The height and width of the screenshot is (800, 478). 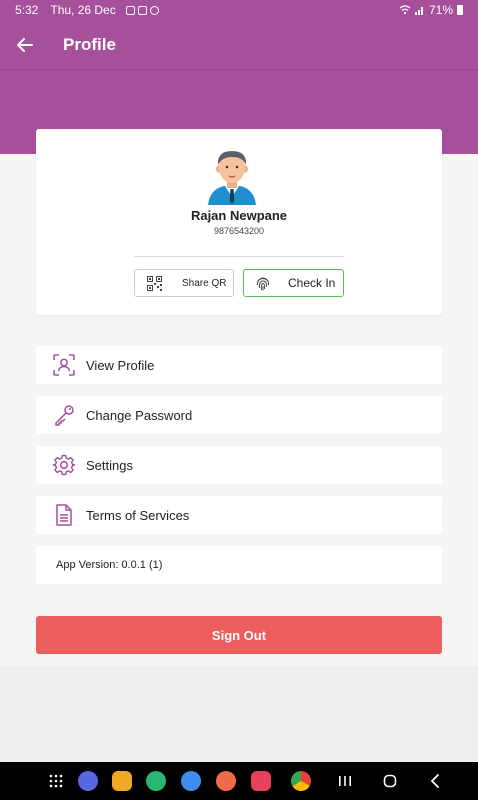 I want to click on check-in-button: Check In, so click(x=293, y=283).